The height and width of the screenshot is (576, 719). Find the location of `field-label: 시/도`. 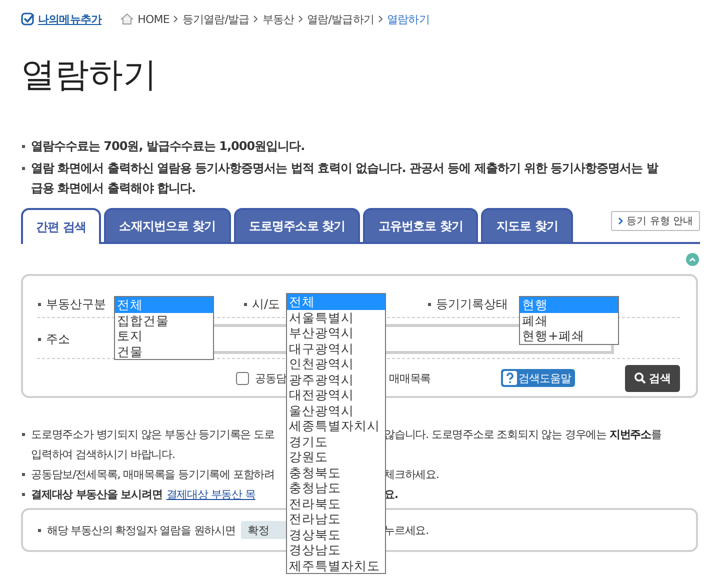

field-label: 시/도 is located at coordinates (261, 304).